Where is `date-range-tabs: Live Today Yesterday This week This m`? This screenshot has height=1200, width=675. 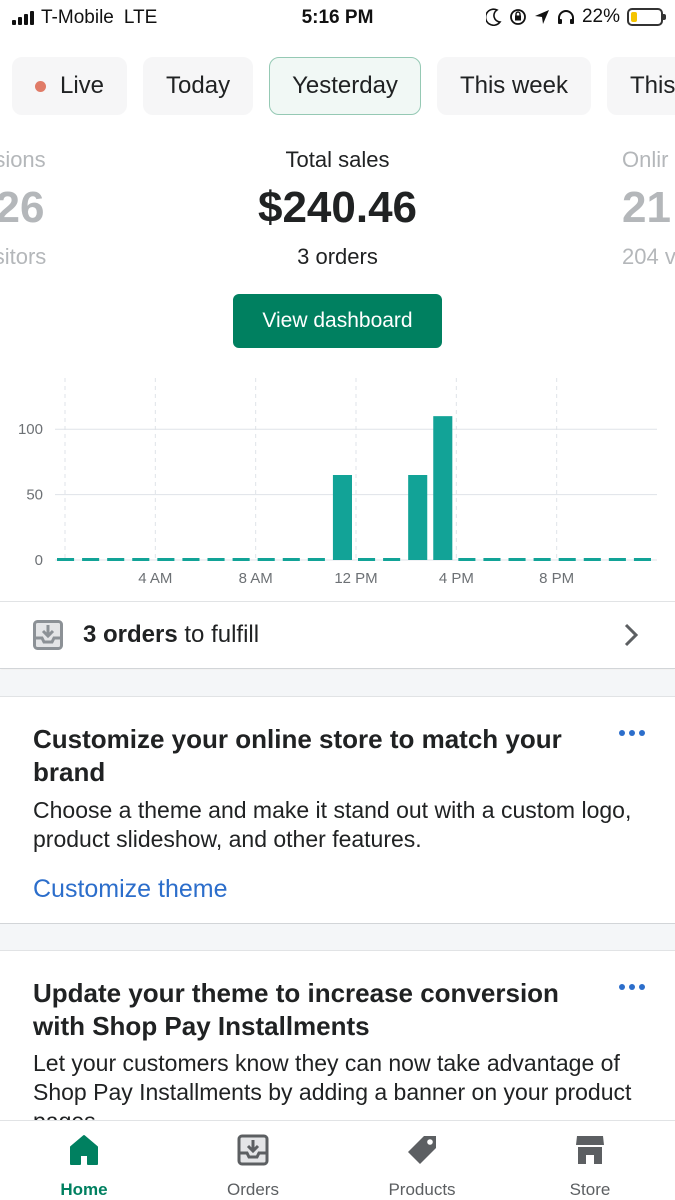
date-range-tabs: Live Today Yesterday This week This m is located at coordinates (343, 86).